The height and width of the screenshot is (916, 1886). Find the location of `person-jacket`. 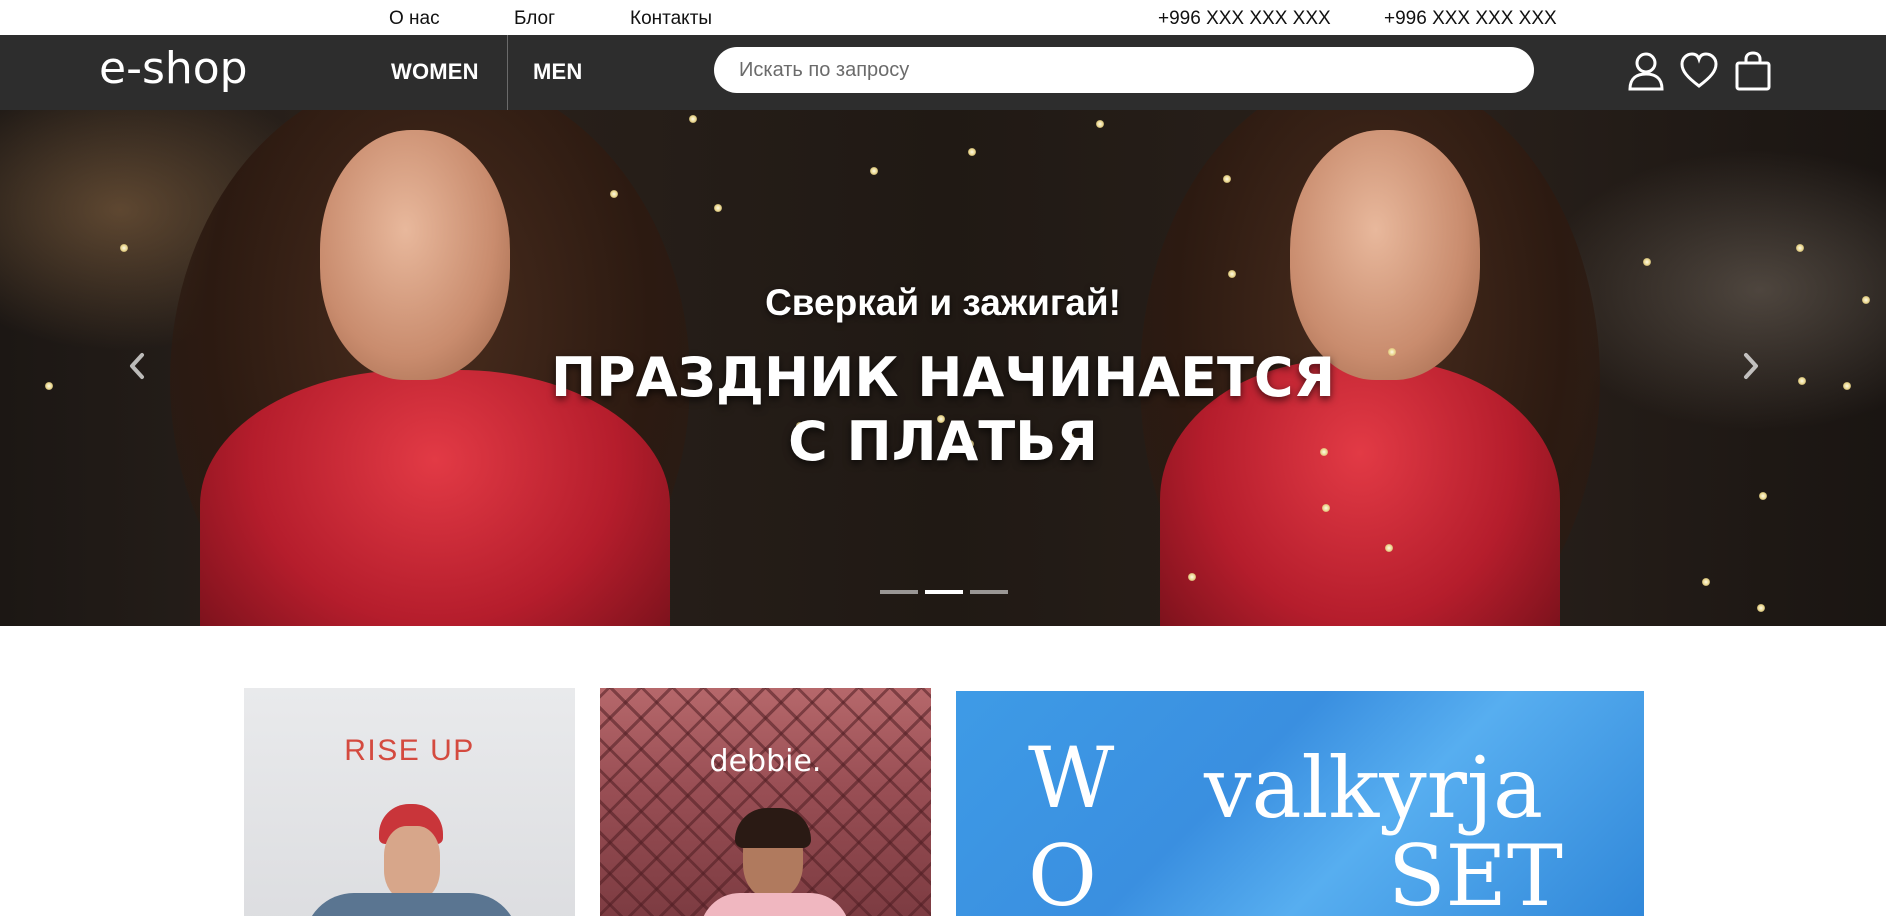

person-jacket is located at coordinates (411, 904).